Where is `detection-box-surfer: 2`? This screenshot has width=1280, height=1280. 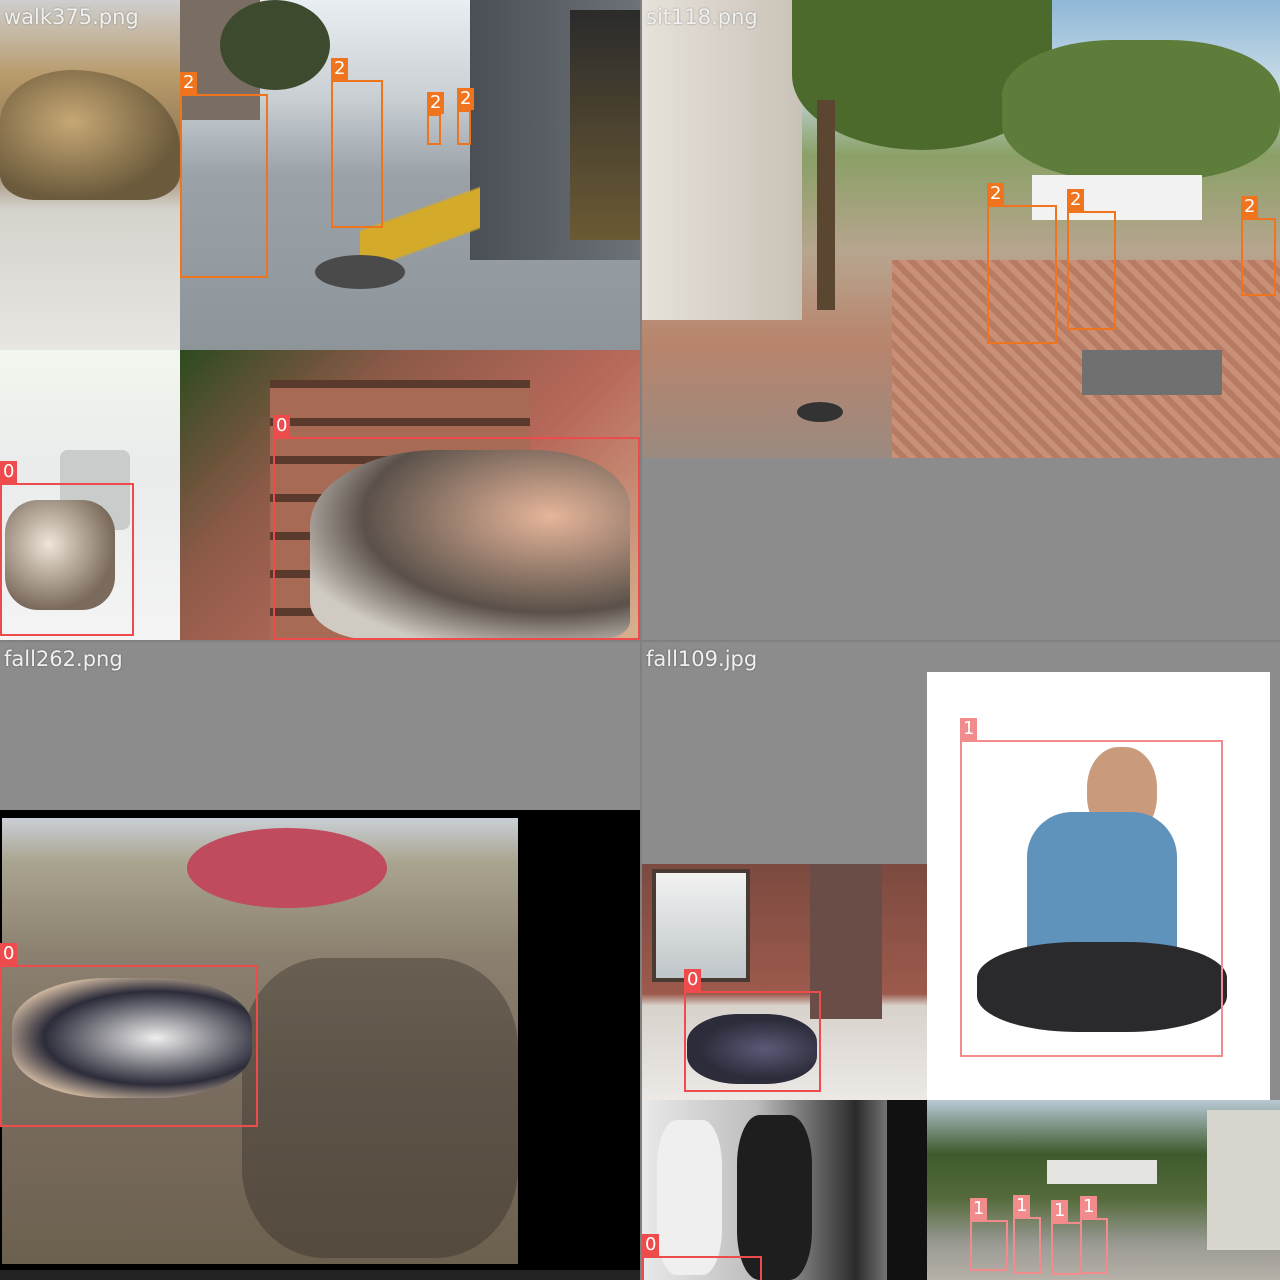 detection-box-surfer: 2 is located at coordinates (1022, 263).